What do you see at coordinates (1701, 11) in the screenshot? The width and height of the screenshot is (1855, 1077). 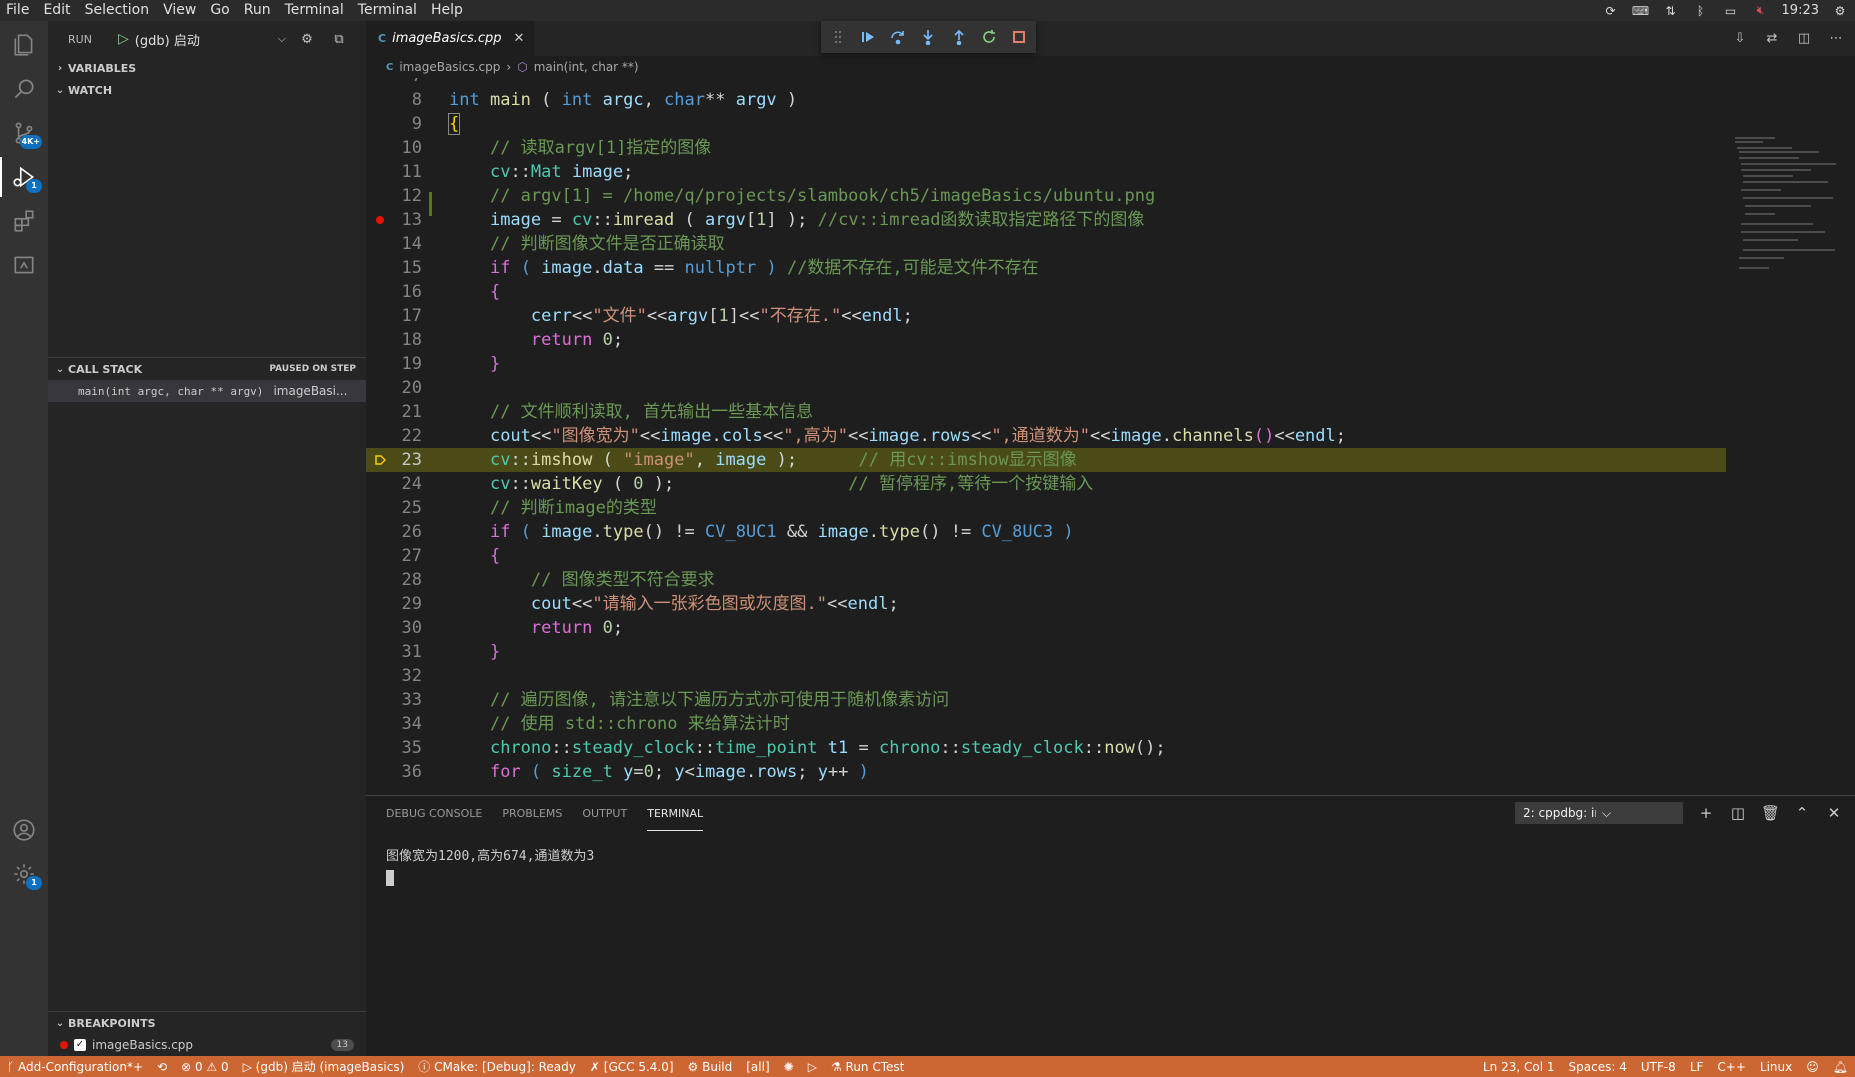 I see `bluetooth-icon: ᛒ` at bounding box center [1701, 11].